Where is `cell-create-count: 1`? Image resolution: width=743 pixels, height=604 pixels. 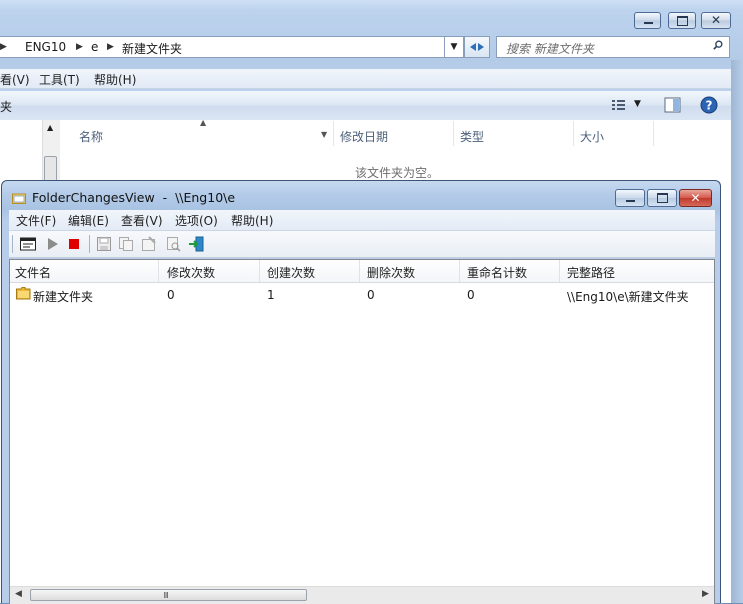 cell-create-count: 1 is located at coordinates (271, 295).